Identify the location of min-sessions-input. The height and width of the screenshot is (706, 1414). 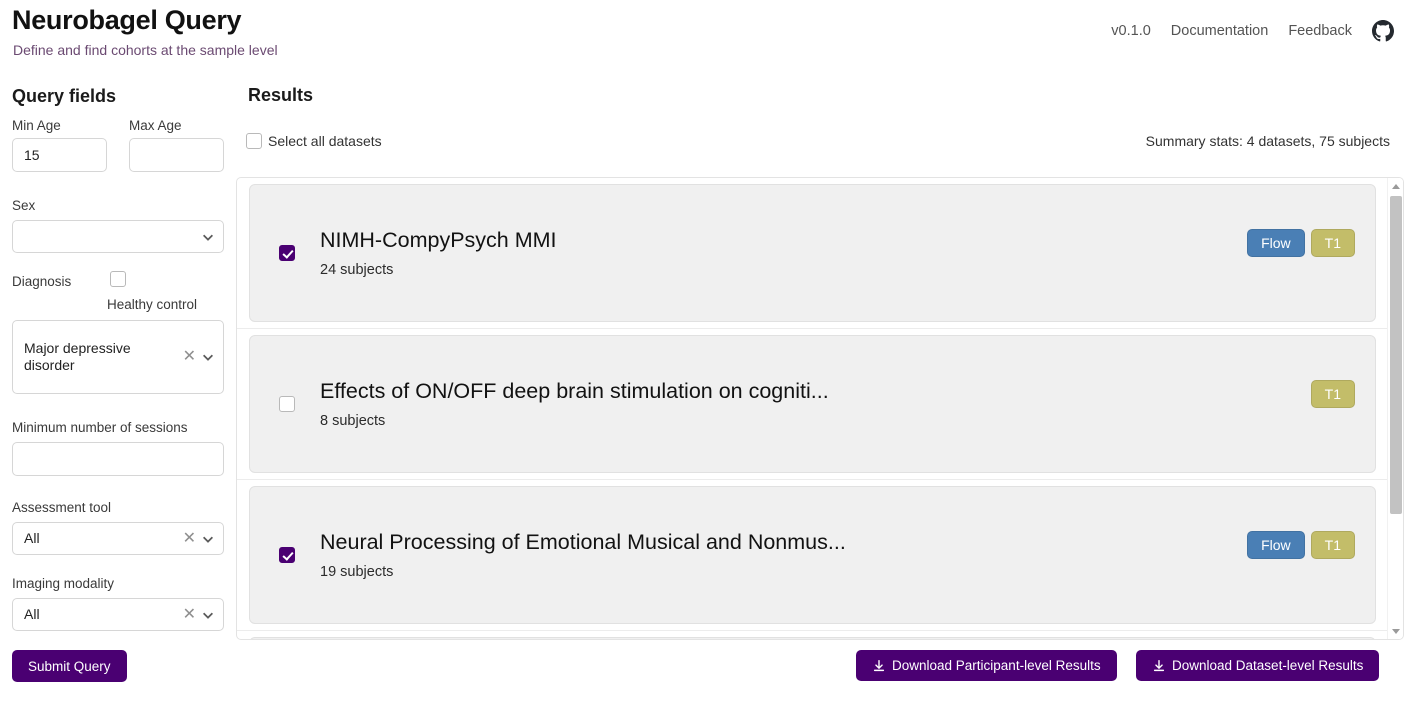
(118, 459).